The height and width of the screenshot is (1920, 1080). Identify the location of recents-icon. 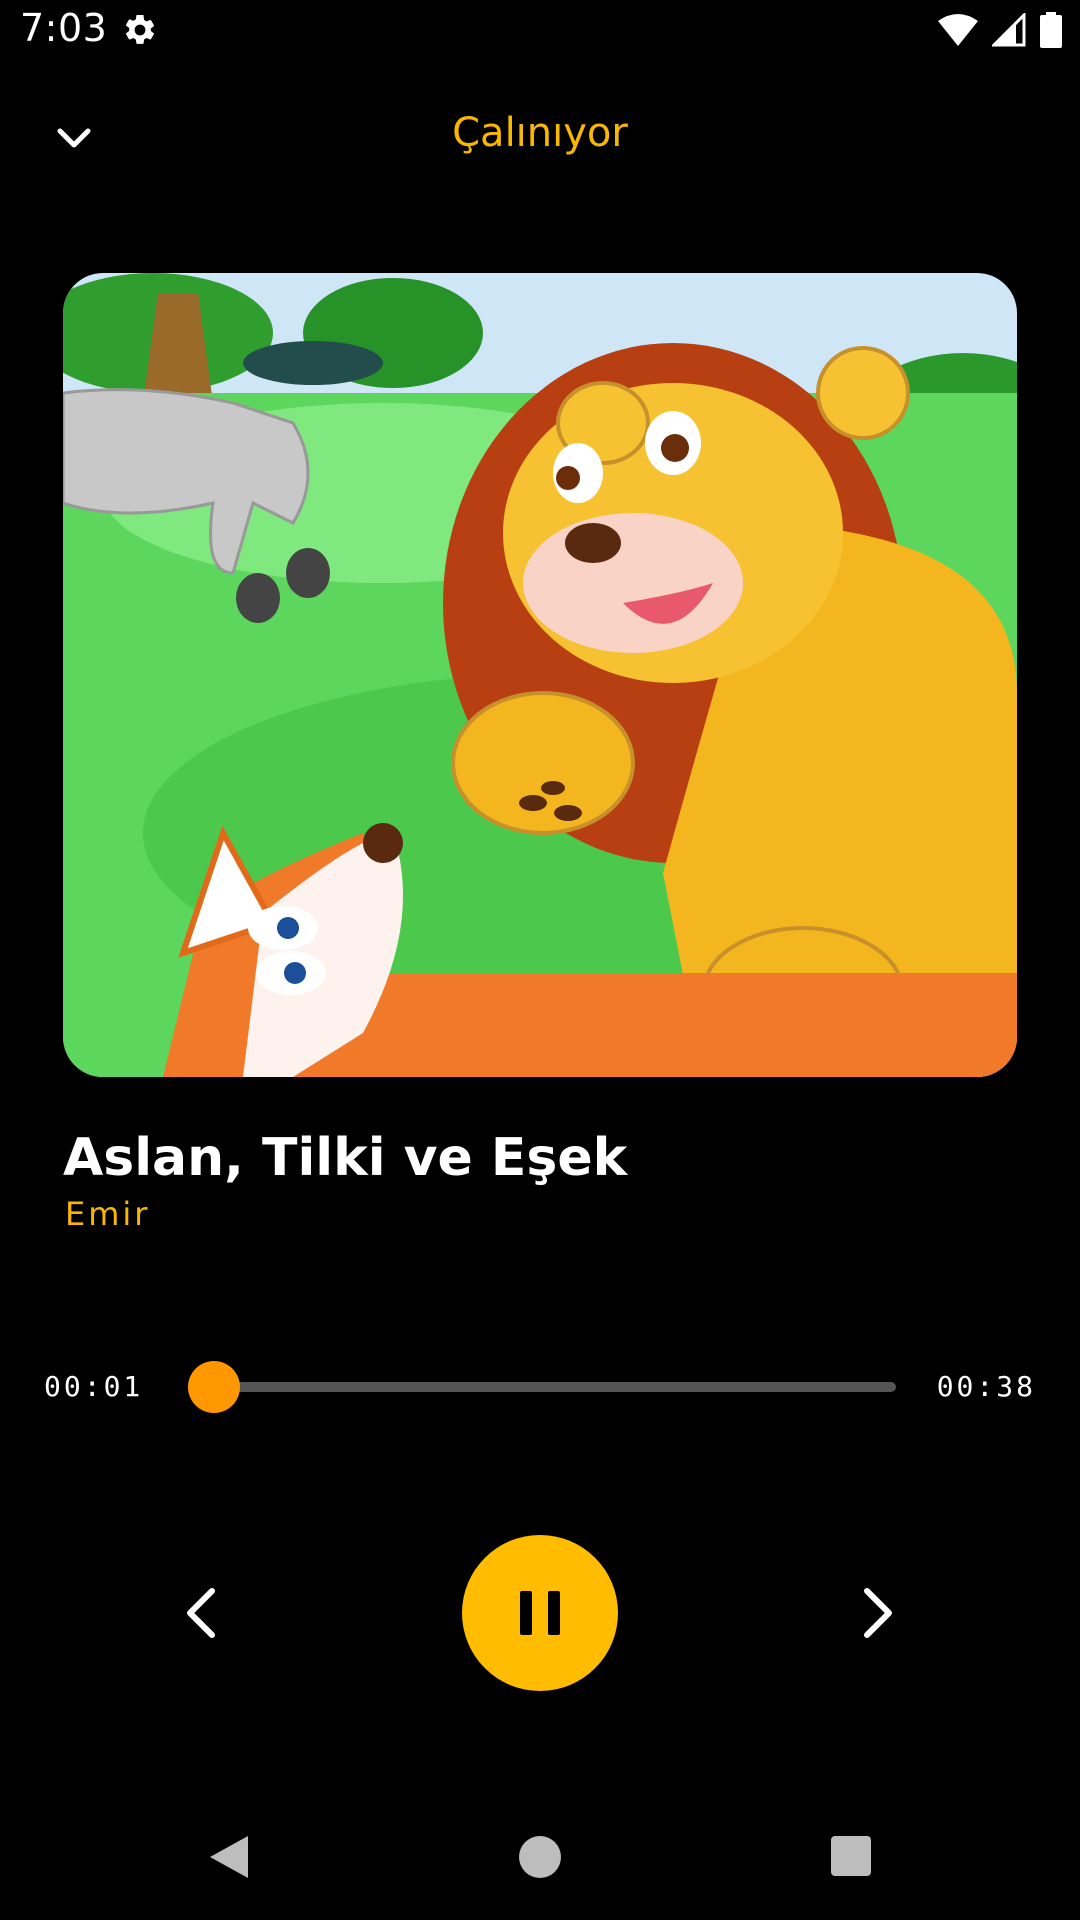
(851, 1856).